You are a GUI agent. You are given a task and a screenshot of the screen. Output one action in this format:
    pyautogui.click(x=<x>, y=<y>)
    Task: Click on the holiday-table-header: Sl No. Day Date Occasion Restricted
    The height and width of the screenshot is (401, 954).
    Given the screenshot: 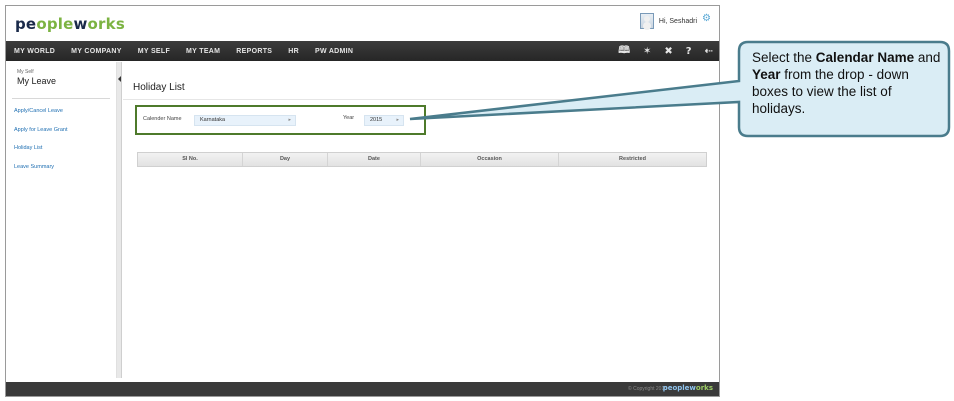 What is the action you would take?
    pyautogui.click(x=422, y=159)
    